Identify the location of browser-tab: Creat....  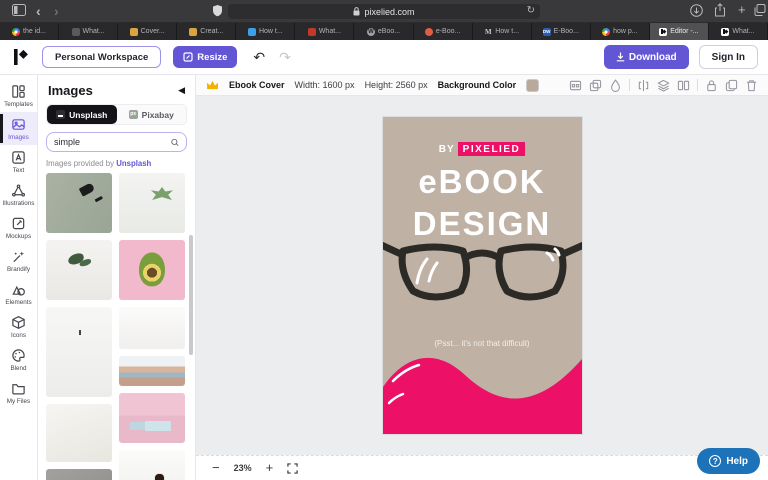
(207, 31).